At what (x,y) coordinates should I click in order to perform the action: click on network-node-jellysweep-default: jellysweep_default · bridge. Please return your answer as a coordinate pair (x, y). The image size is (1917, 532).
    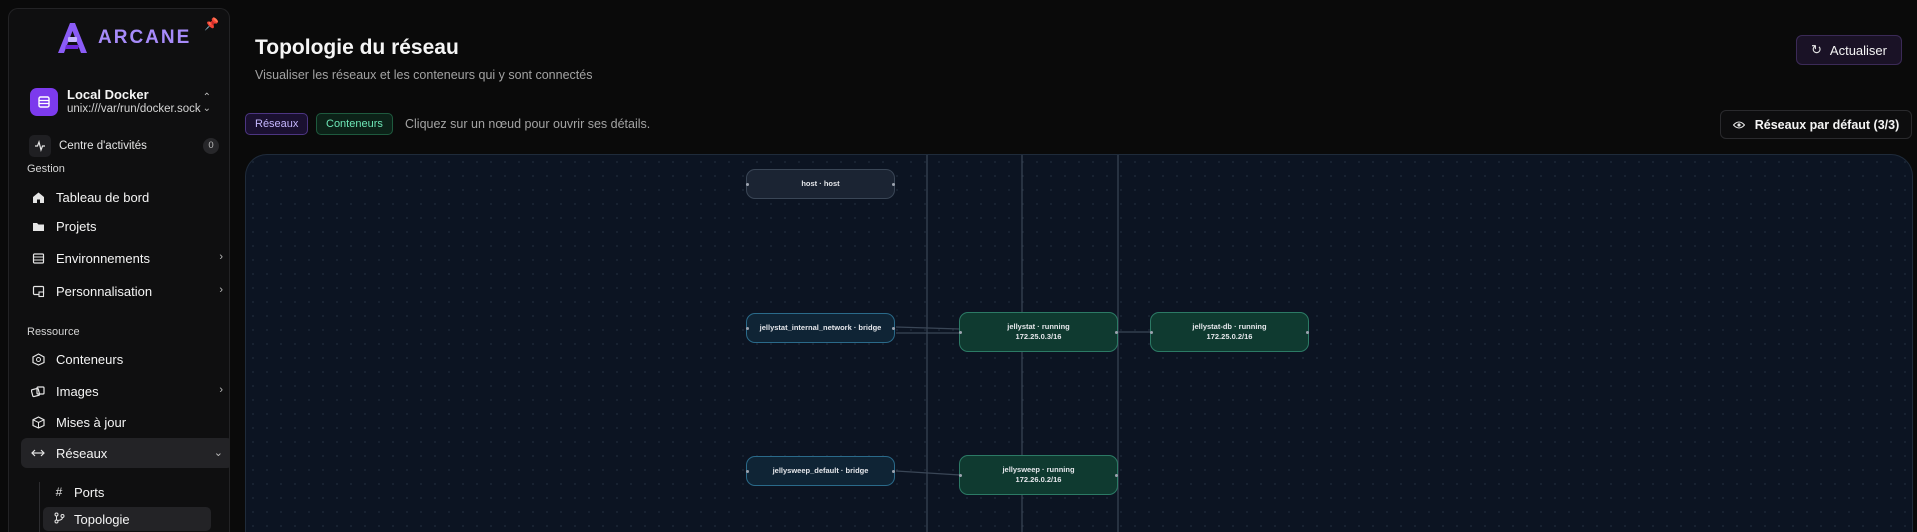
    Looking at the image, I should click on (820, 471).